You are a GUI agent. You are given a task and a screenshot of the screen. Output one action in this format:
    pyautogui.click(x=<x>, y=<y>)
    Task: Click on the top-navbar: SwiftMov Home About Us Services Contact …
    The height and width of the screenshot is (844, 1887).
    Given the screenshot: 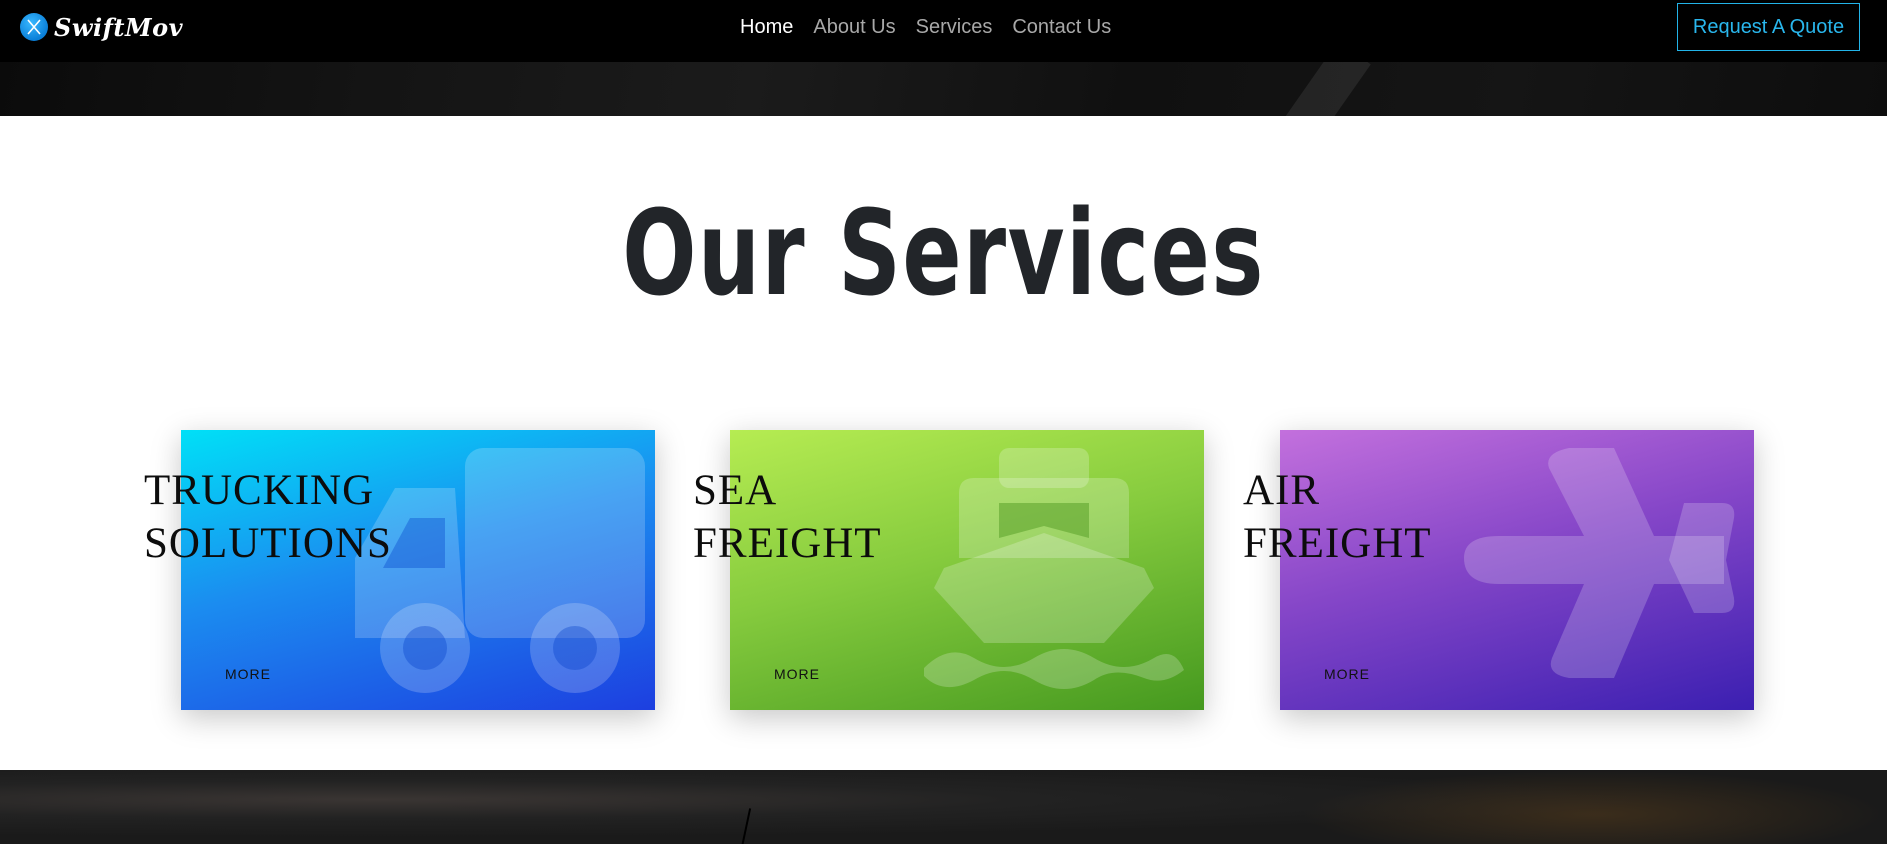 What is the action you would take?
    pyautogui.click(x=943, y=31)
    